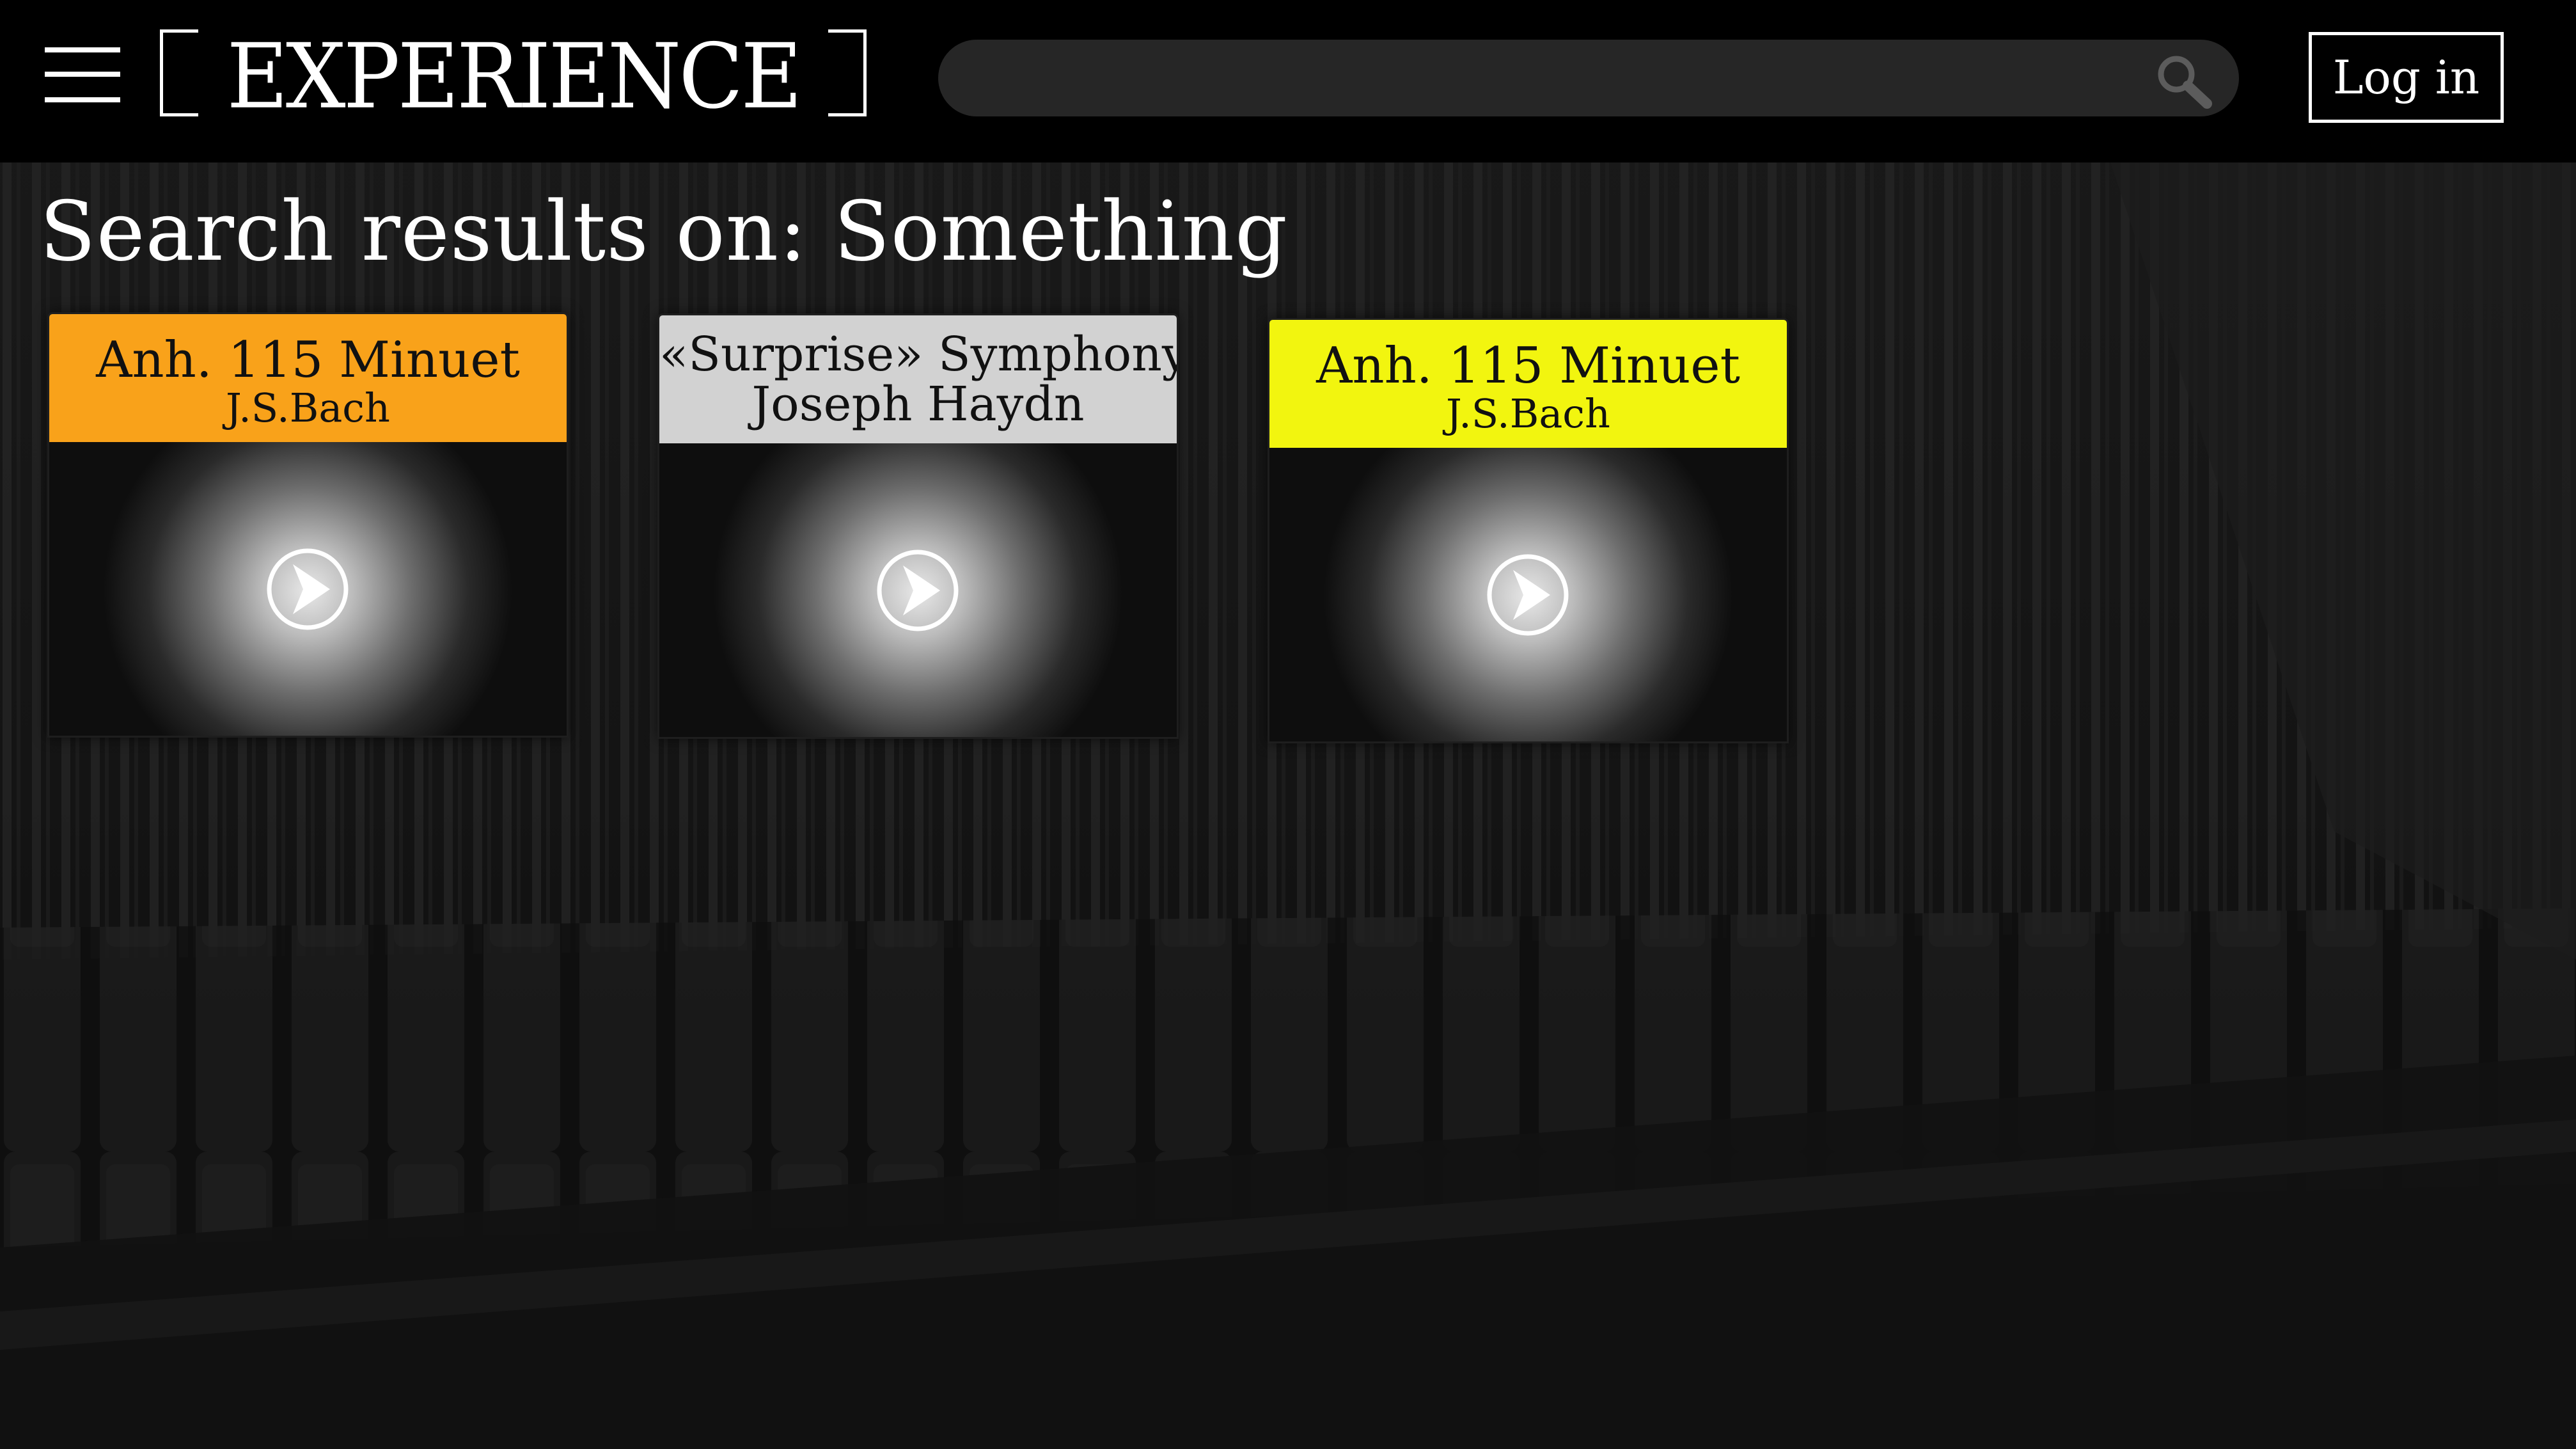 This screenshot has width=2576, height=1449. I want to click on hamburger-menu-icon, so click(82, 49).